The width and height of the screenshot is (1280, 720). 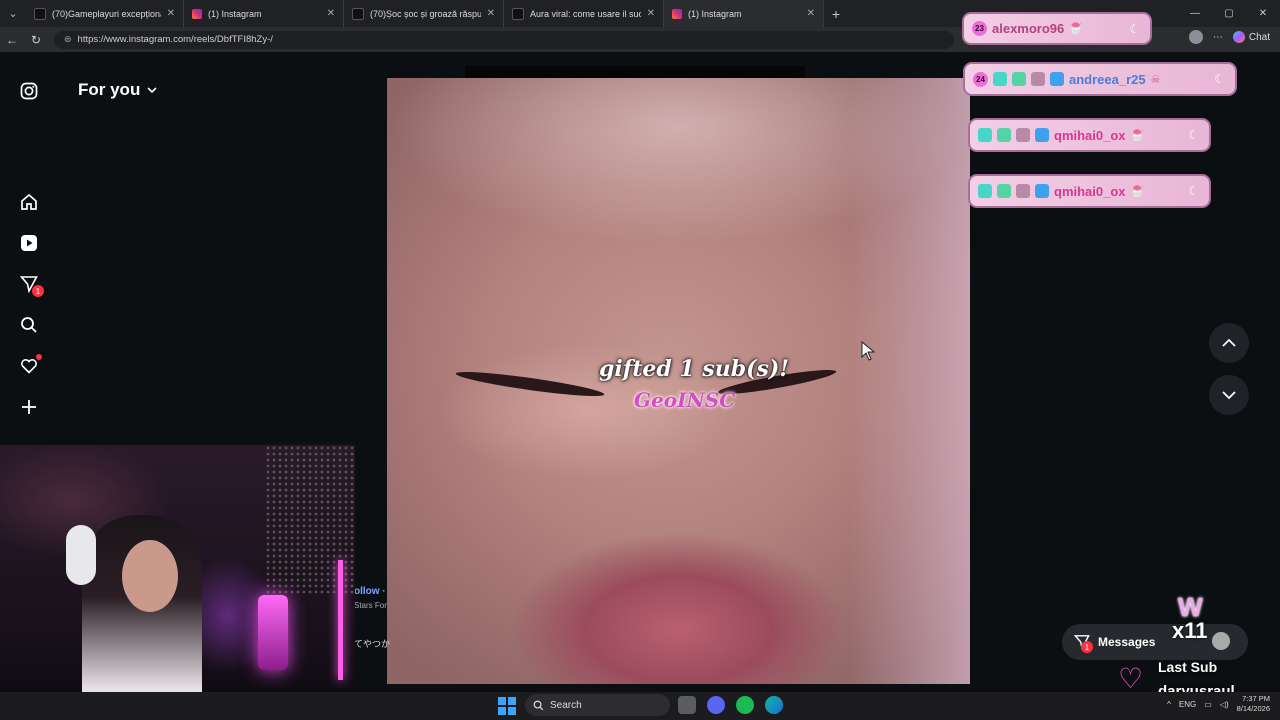 I want to click on system-tray: ^ ENG ▭ ◁) 7:37 PM 8/14/2026, so click(x=1218, y=704).